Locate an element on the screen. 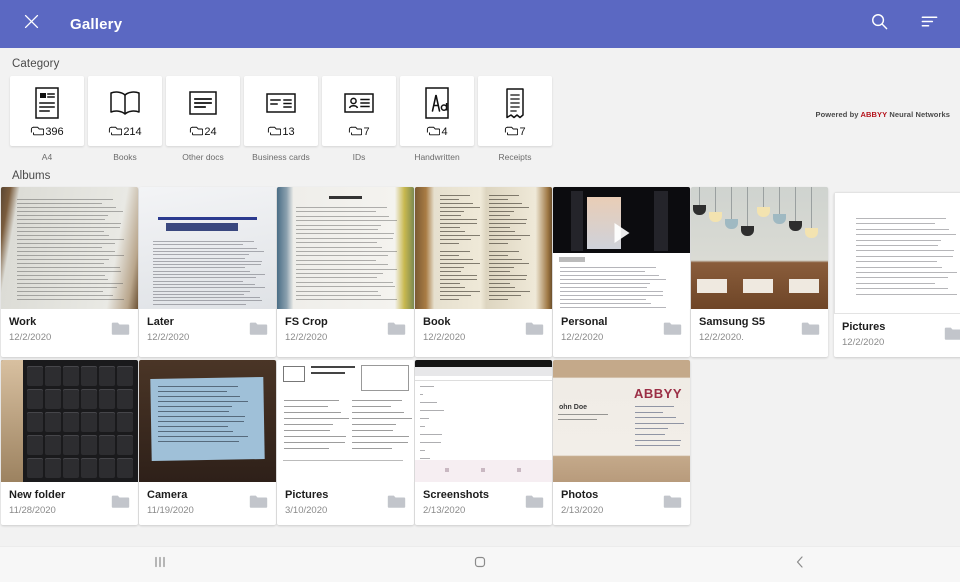 This screenshot has width=960, height=582. category-card: 24 is located at coordinates (203, 111).